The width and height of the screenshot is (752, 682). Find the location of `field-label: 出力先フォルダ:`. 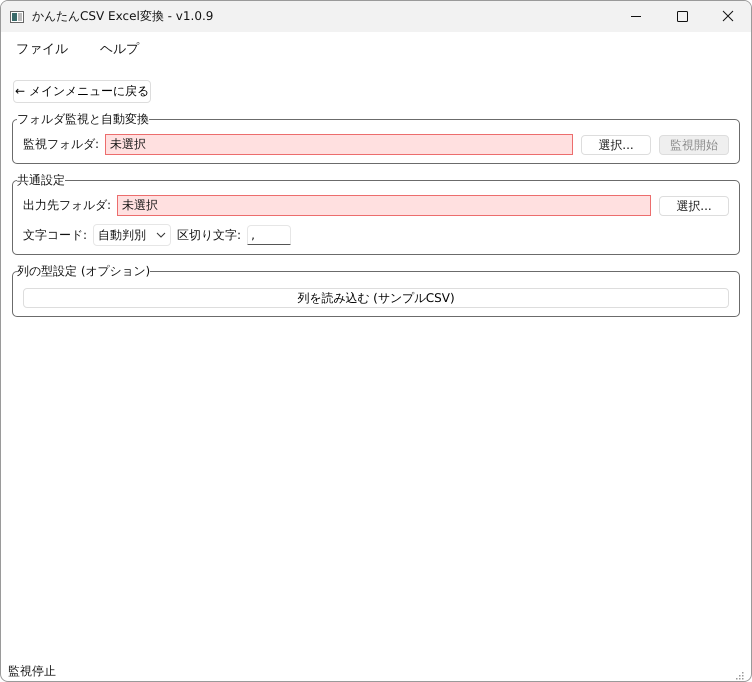

field-label: 出力先フォルダ: is located at coordinates (67, 205).